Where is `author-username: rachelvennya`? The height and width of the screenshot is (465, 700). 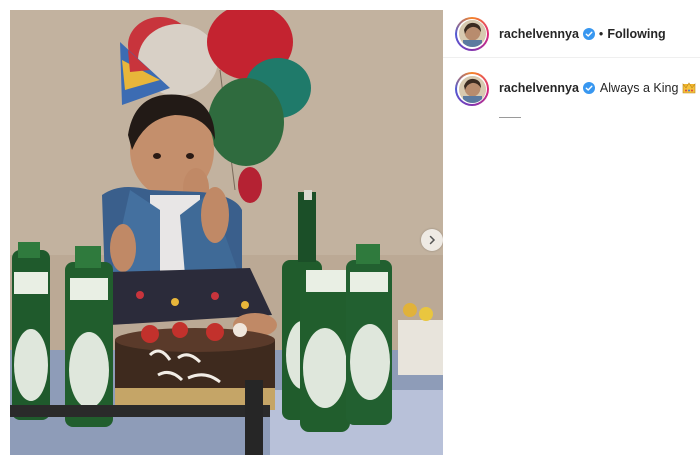
author-username: rachelvennya is located at coordinates (539, 34).